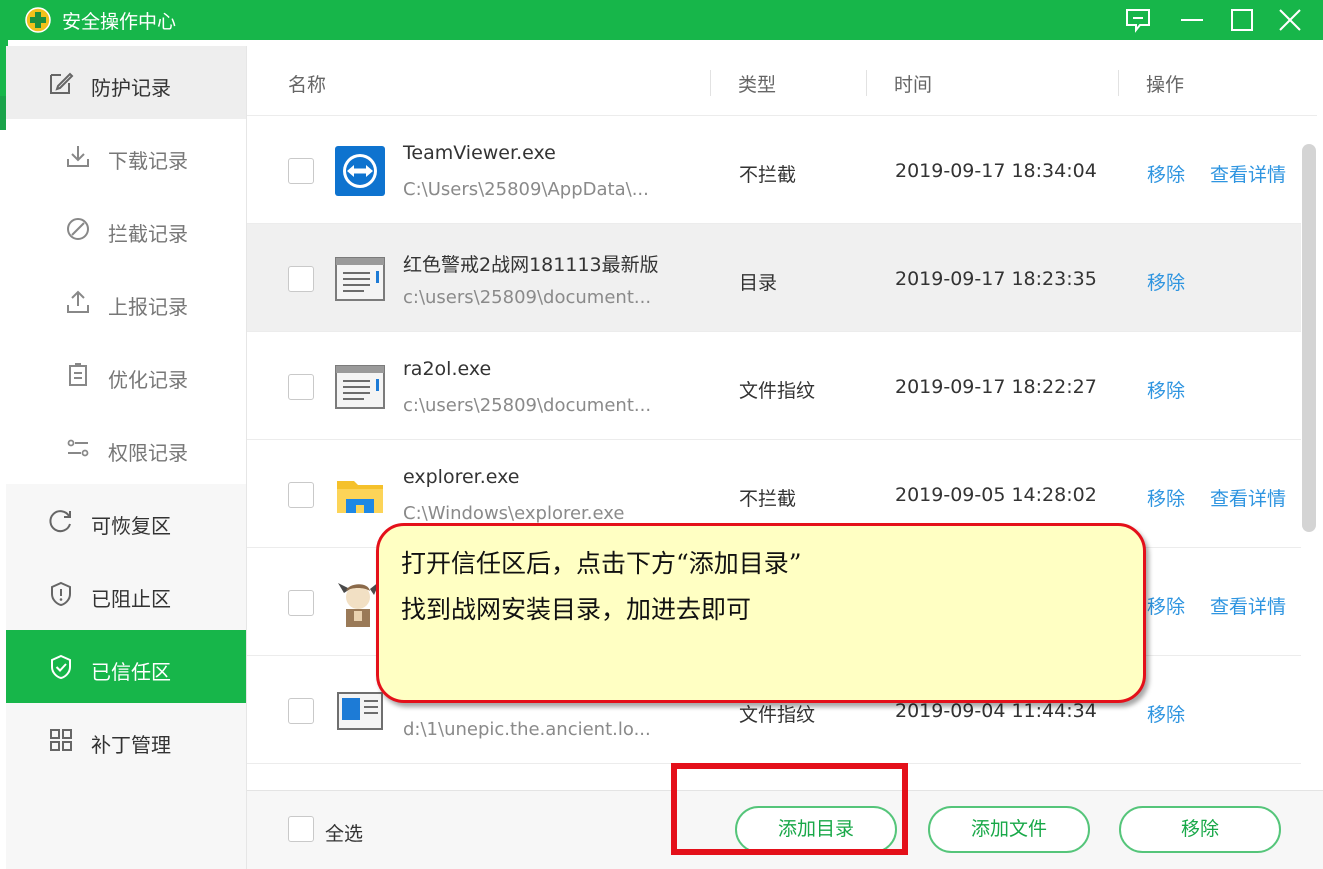 This screenshot has width=1323, height=869. I want to click on highlight-box, so click(789, 809).